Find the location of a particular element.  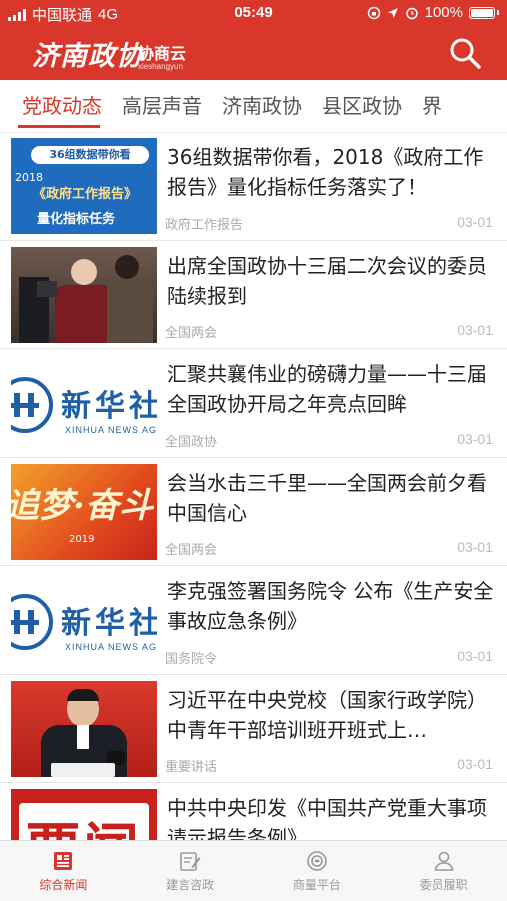

news-thumbnail: 要闻 is located at coordinates (84, 814).